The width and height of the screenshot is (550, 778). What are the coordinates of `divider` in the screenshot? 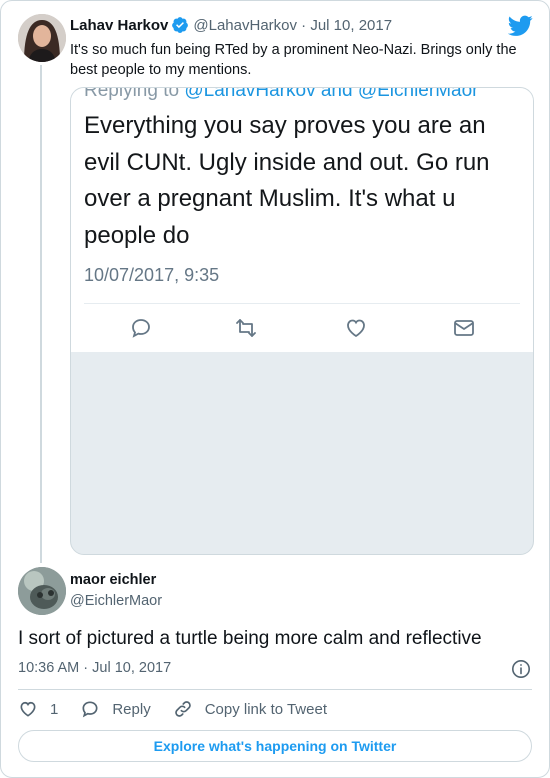 It's located at (275, 689).